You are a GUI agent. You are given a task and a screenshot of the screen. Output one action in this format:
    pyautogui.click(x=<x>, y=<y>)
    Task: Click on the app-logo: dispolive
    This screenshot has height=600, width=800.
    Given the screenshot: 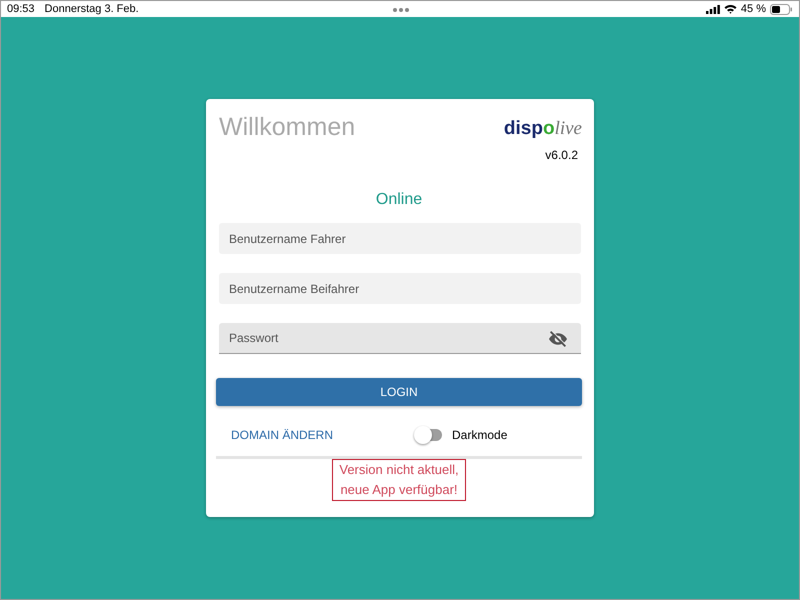 What is the action you would take?
    pyautogui.click(x=543, y=128)
    